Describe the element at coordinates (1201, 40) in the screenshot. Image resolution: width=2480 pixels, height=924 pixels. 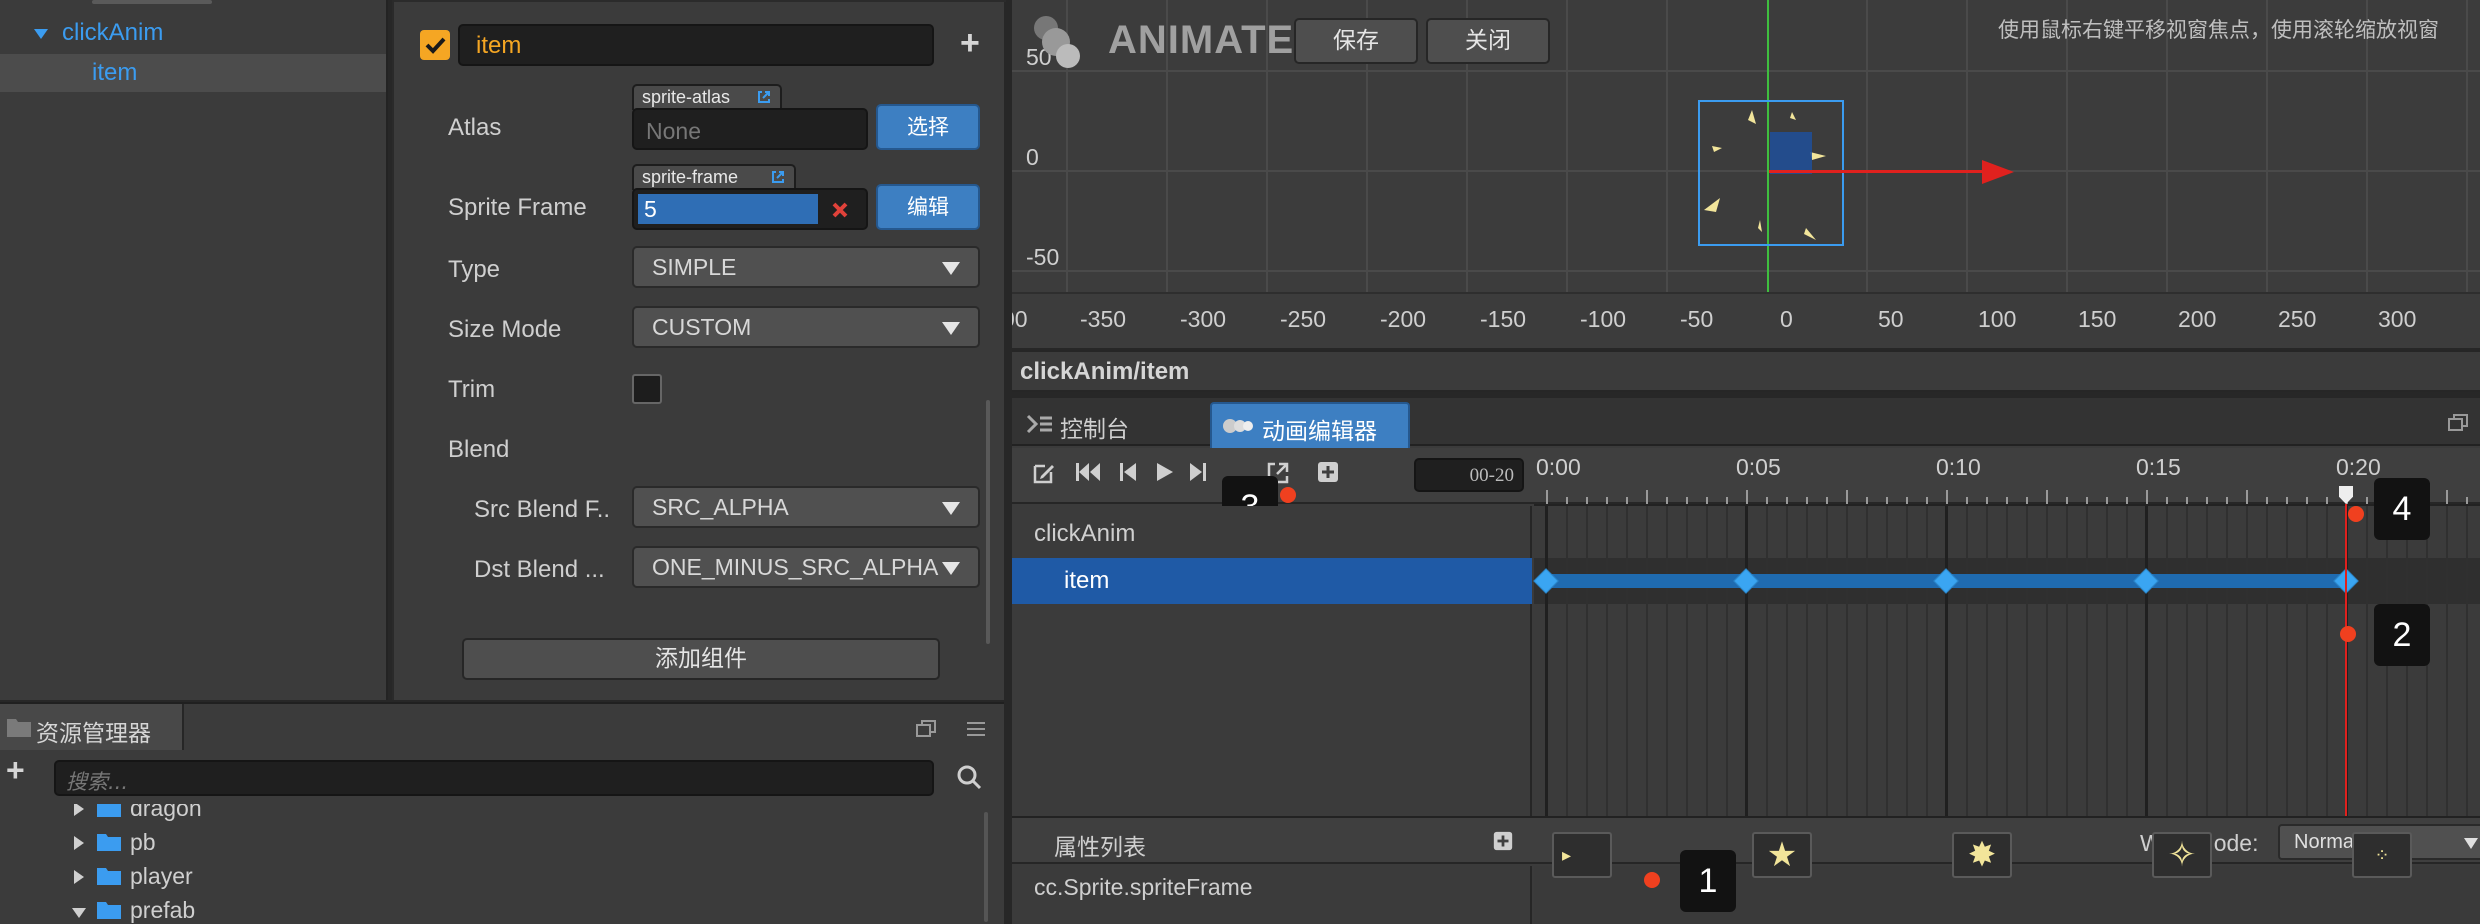
I see `animate-logo-text: ANIMATE` at that location.